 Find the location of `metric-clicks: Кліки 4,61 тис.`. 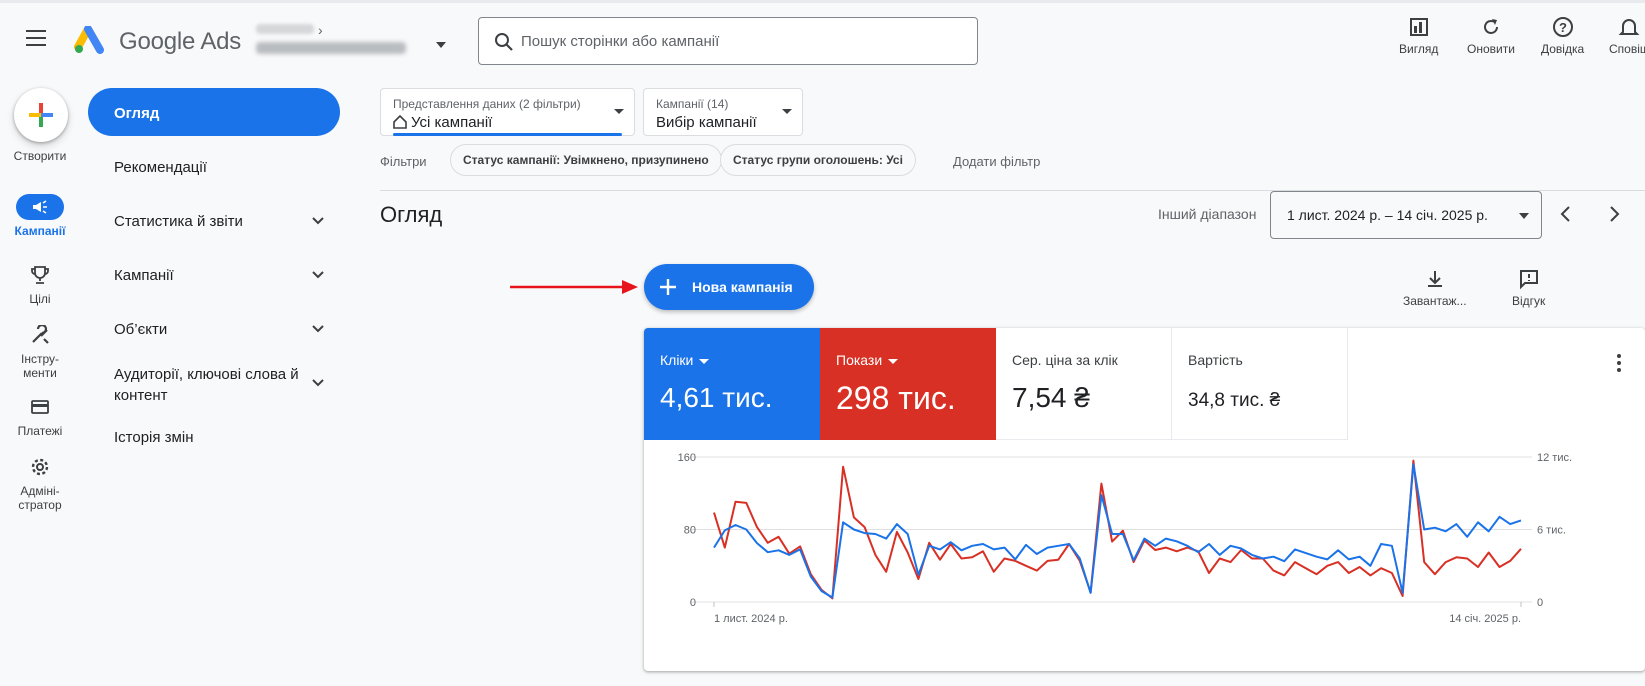

metric-clicks: Кліки 4,61 тис. is located at coordinates (732, 384).